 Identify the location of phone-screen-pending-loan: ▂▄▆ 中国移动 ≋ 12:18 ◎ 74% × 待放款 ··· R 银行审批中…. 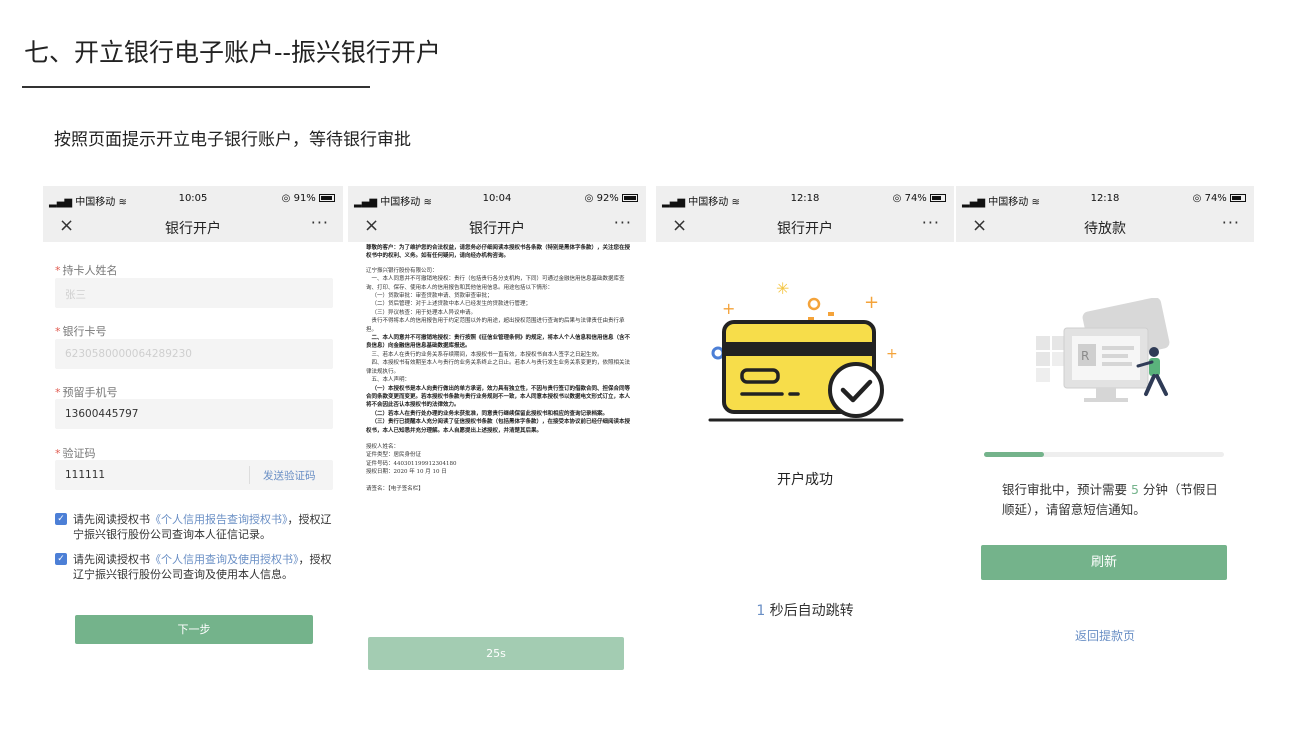
(1105, 421).